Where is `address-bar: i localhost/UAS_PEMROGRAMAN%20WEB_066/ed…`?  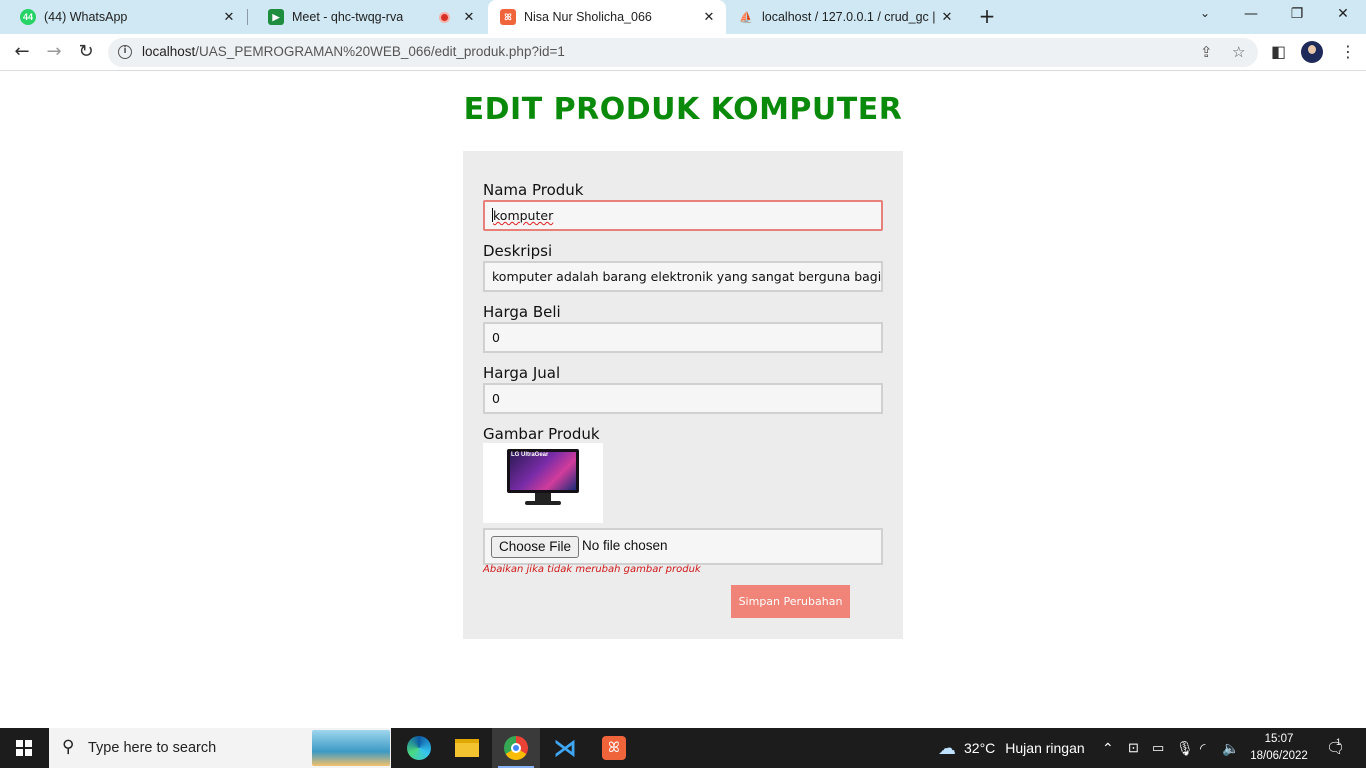 address-bar: i localhost/UAS_PEMROGRAMAN%20WEB_066/ed… is located at coordinates (683, 52).